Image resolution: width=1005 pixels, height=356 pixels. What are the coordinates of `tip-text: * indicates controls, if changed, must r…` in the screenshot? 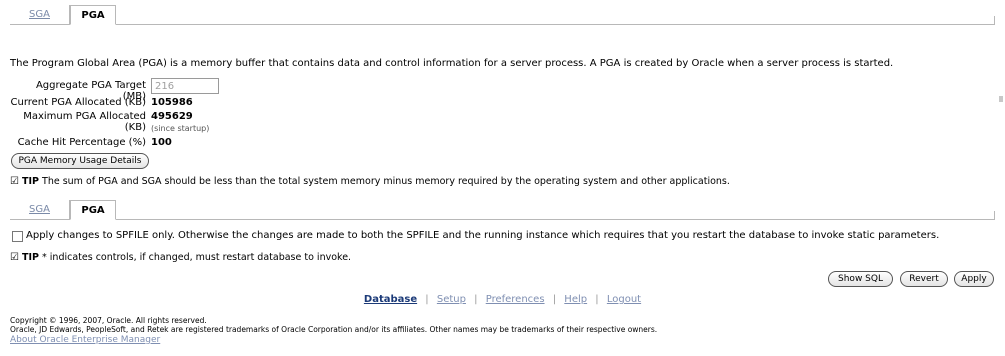 It's located at (197, 257).